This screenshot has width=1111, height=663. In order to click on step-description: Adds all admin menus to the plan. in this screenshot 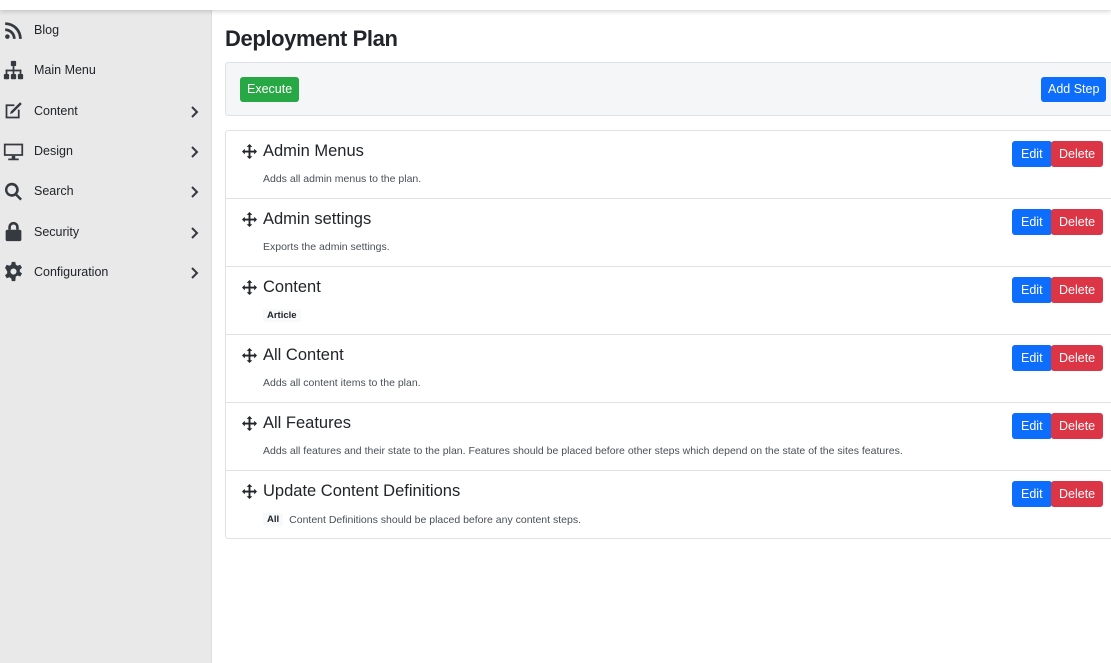, I will do `click(342, 179)`.